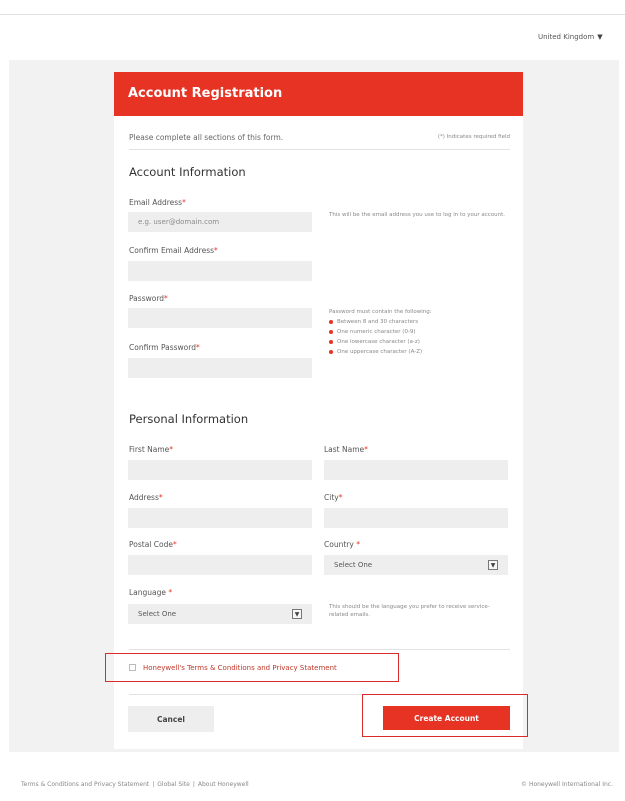 The width and height of the screenshot is (625, 801). I want to click on form-title: Account Registration, so click(205, 93).